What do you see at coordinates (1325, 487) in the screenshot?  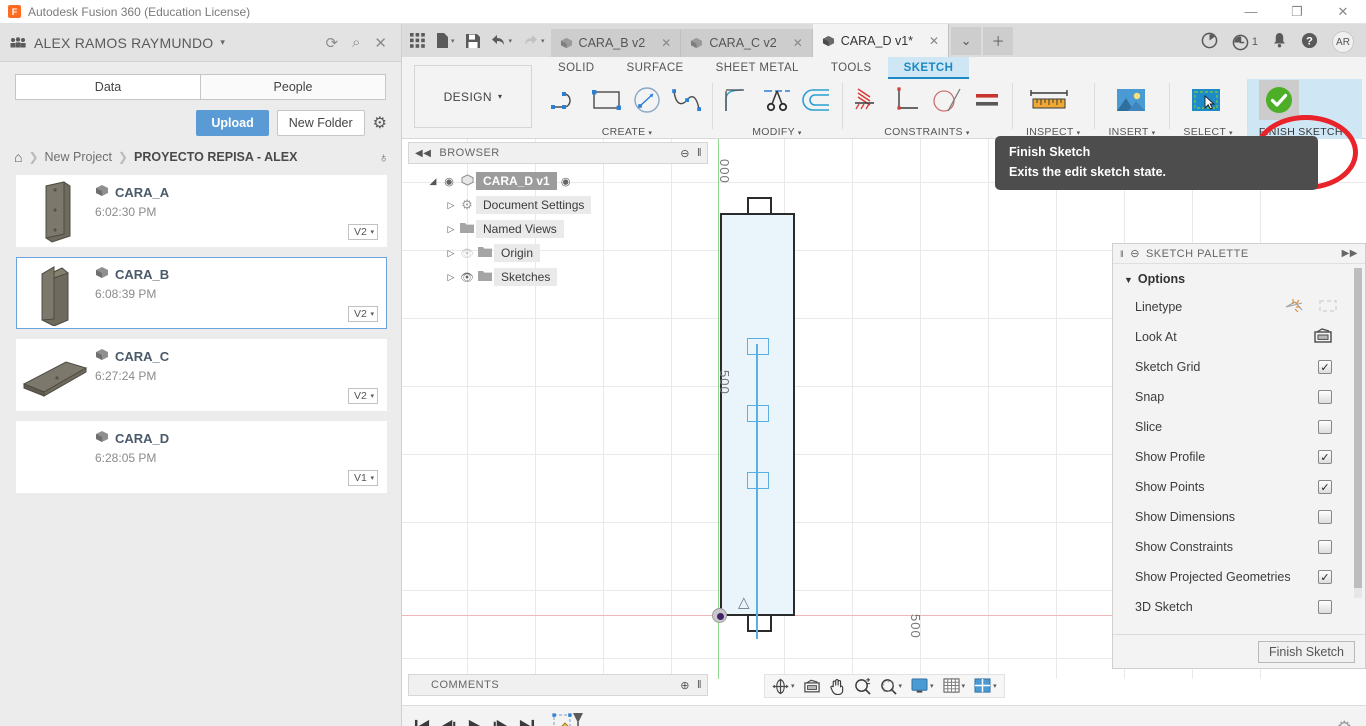 I see `checkbox-show-points: ✓` at bounding box center [1325, 487].